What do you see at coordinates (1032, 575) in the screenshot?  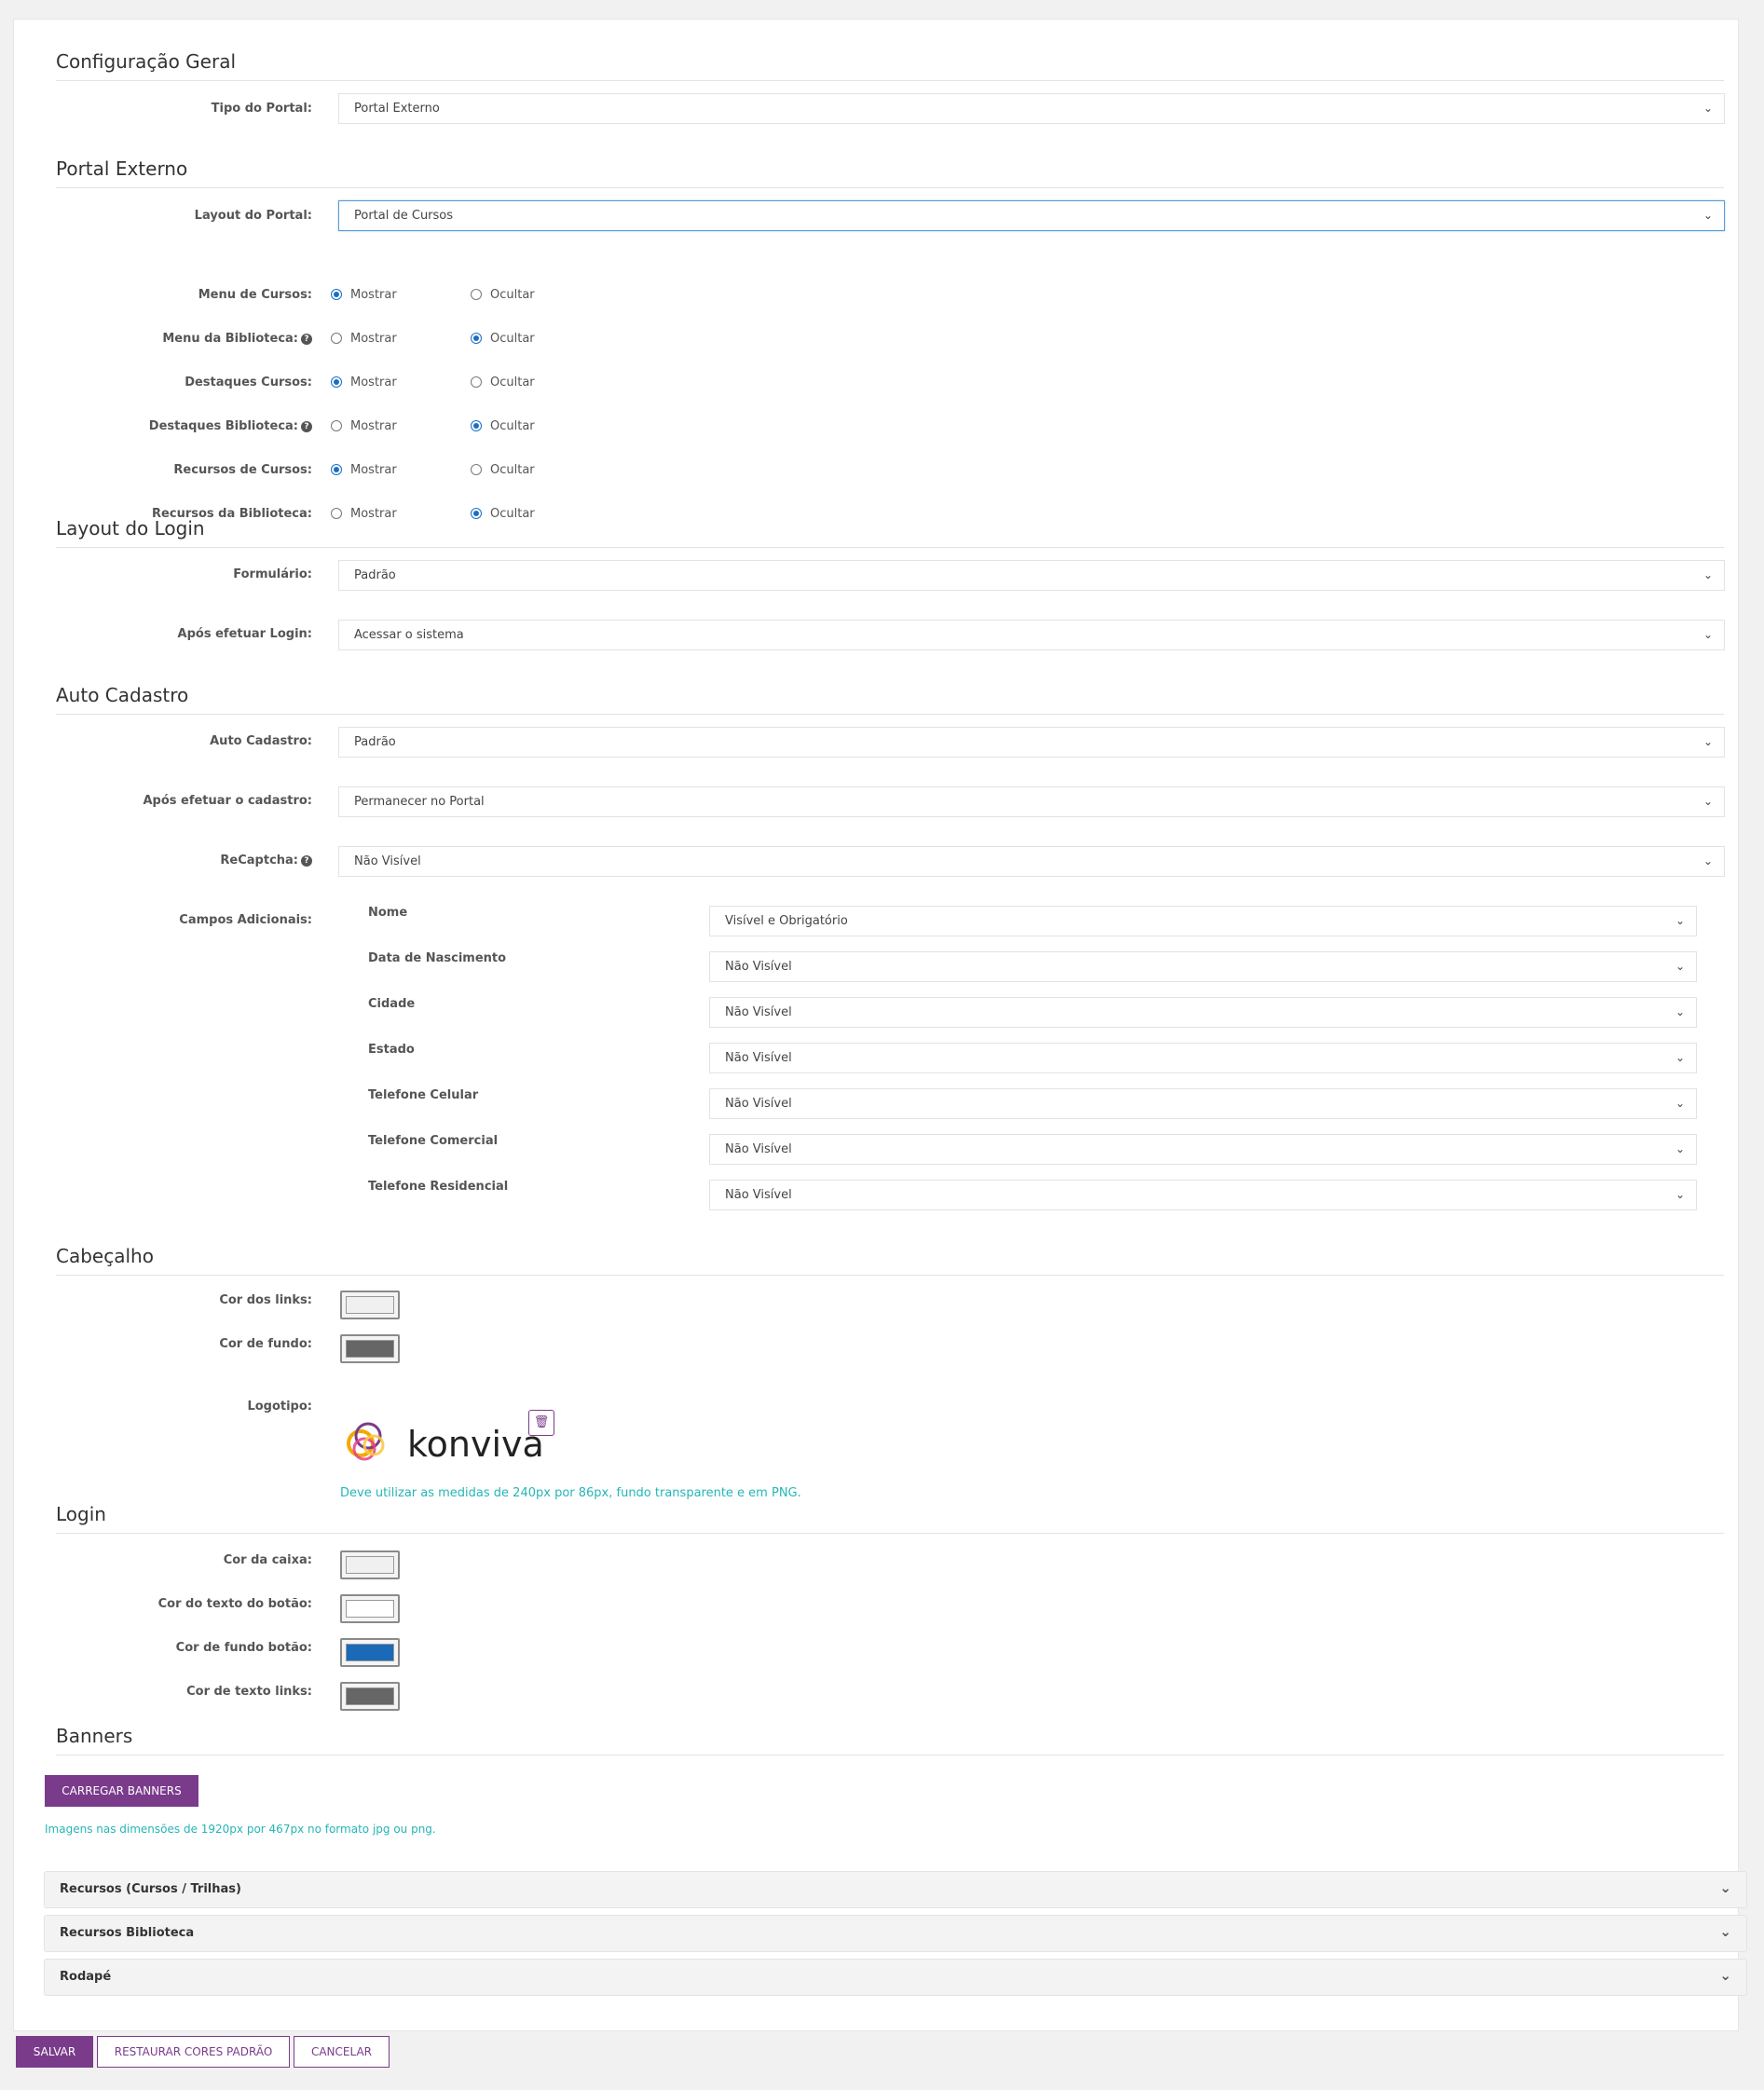 I see `formulario-select: Padrão ⌄` at bounding box center [1032, 575].